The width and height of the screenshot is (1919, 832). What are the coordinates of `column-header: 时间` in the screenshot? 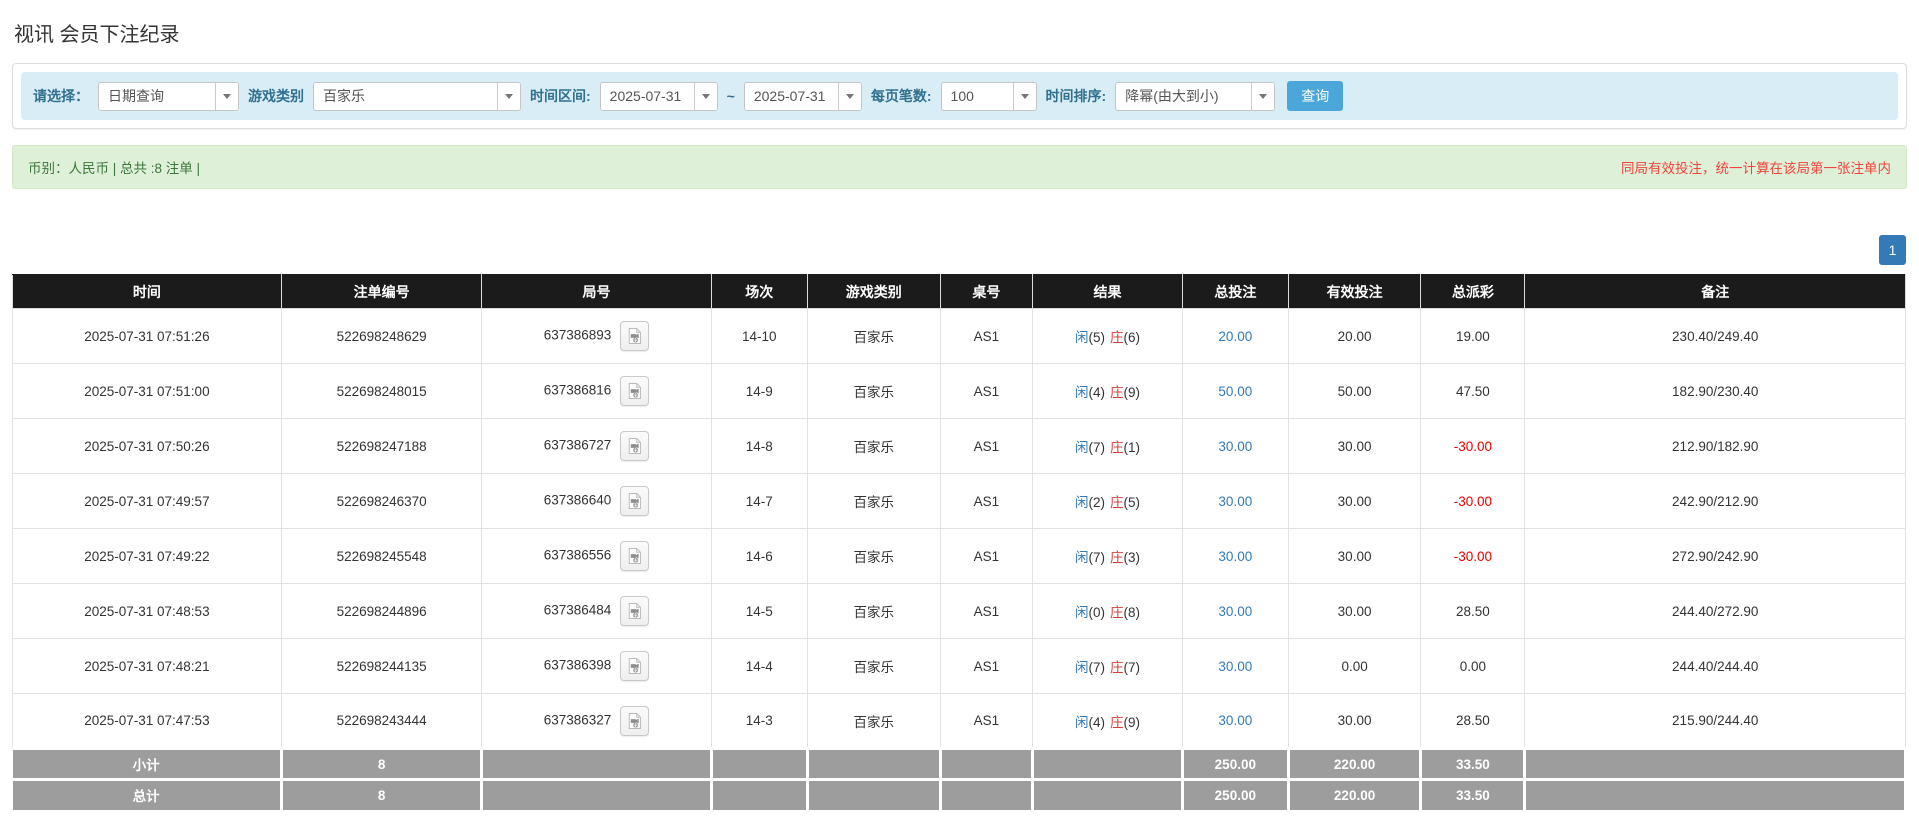 It's located at (147, 291).